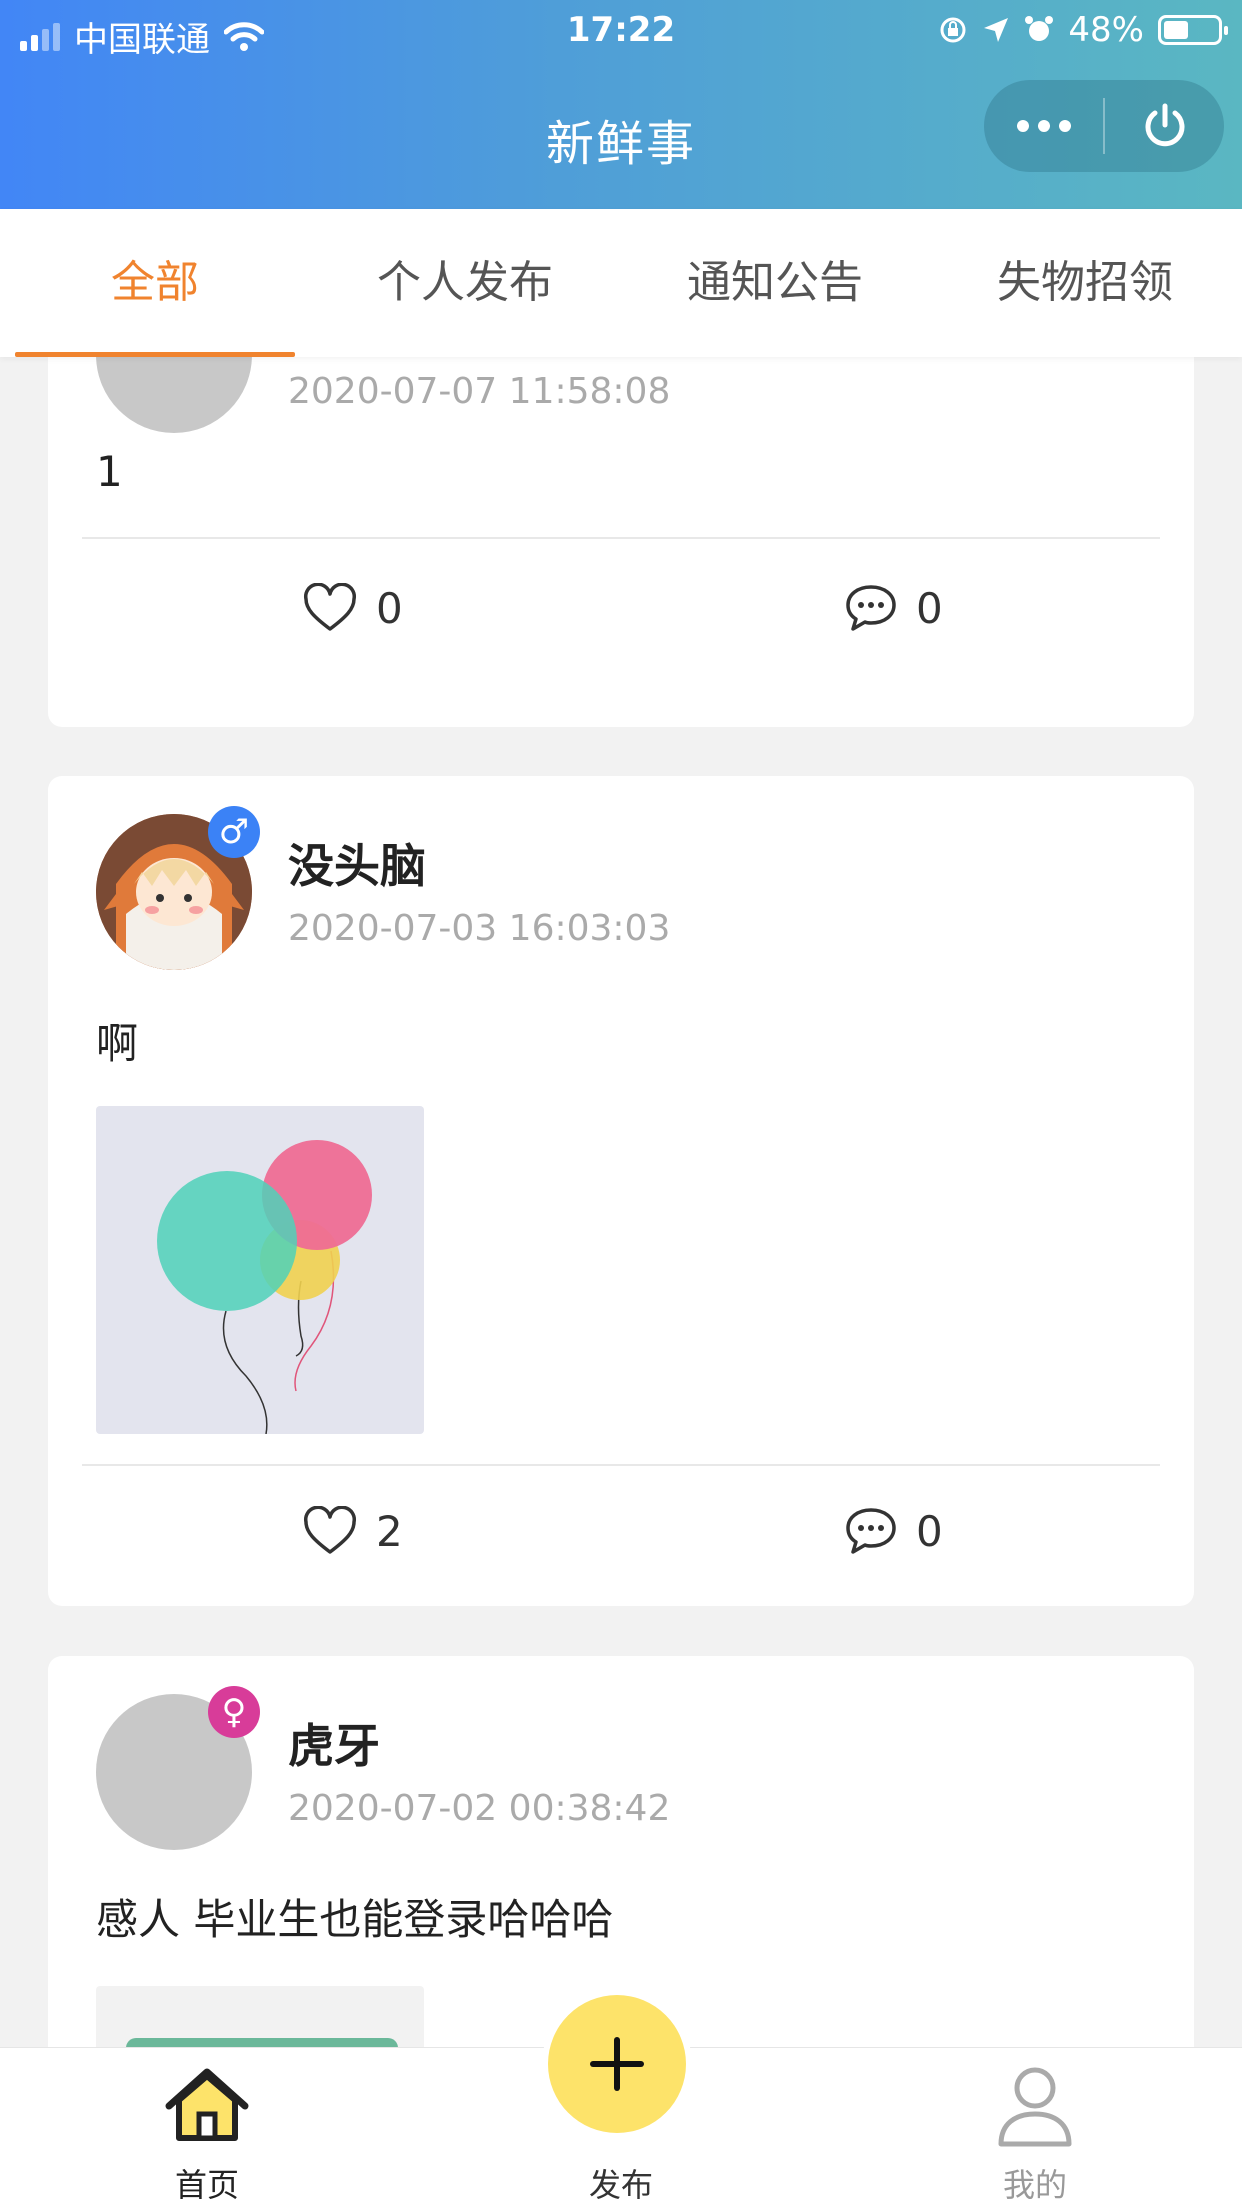 The height and width of the screenshot is (2208, 1242). I want to click on power-icon, so click(1164, 125).